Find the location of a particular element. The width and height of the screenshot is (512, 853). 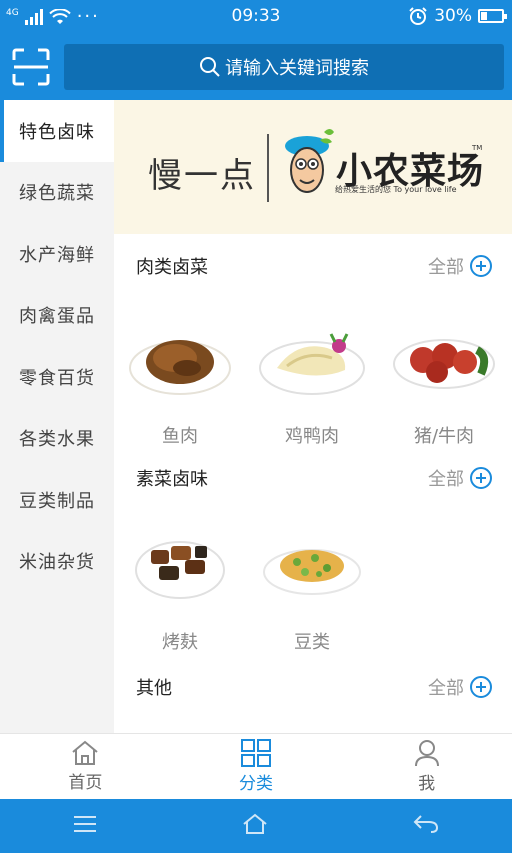

top-bar: 请输入关键词搜索 is located at coordinates (256, 67).